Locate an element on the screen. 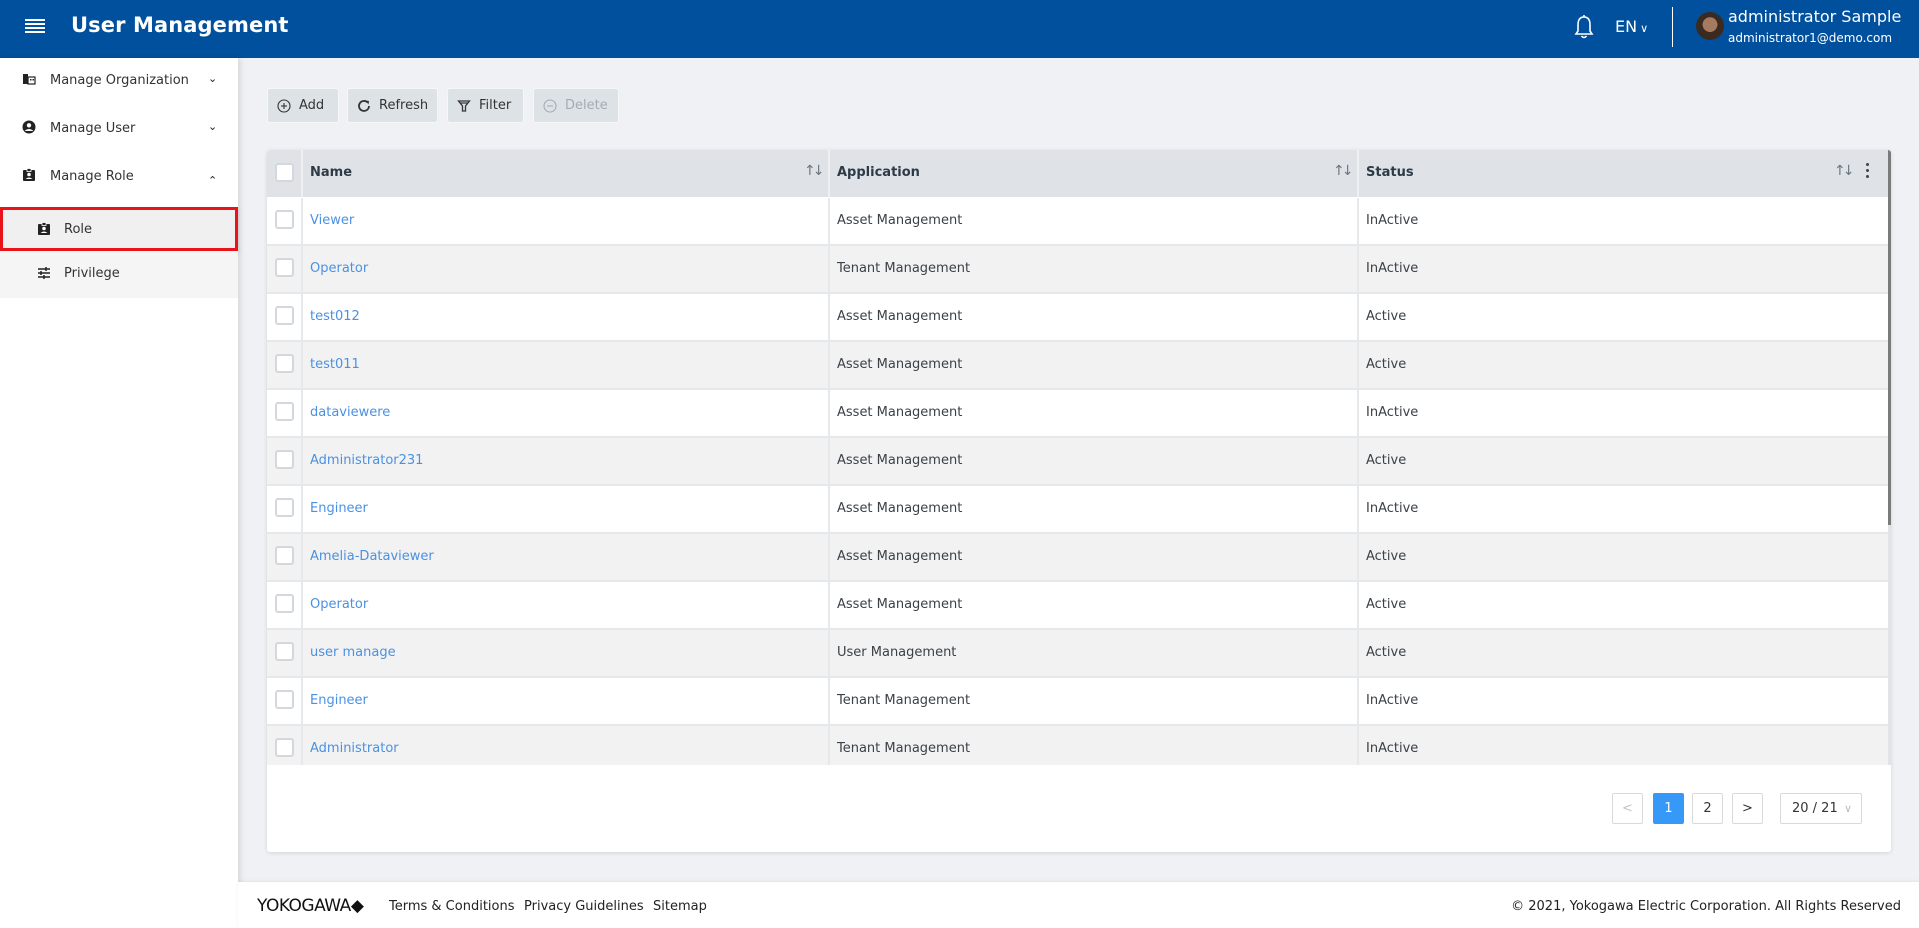  divider is located at coordinates (1672, 27).